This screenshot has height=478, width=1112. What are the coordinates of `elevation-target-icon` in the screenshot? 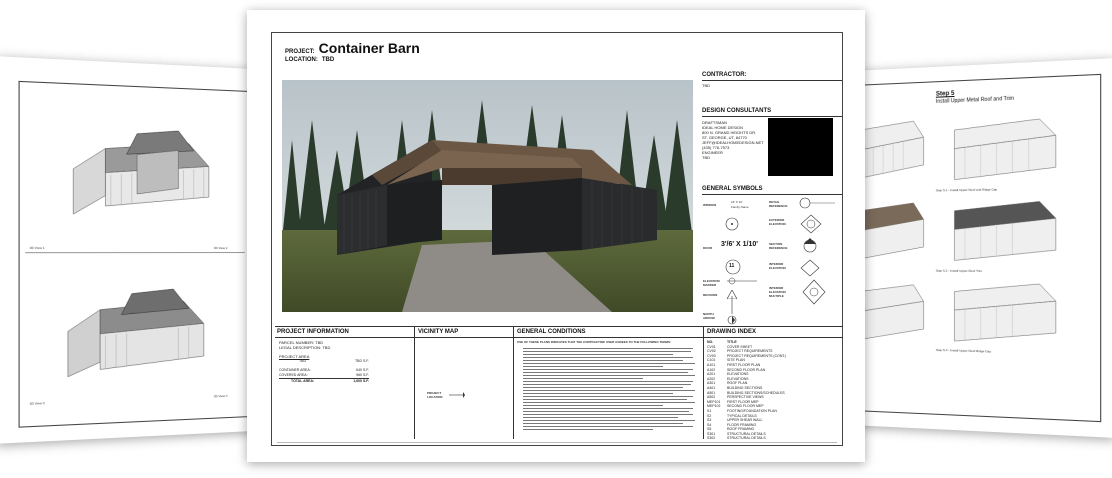 It's located at (732, 224).